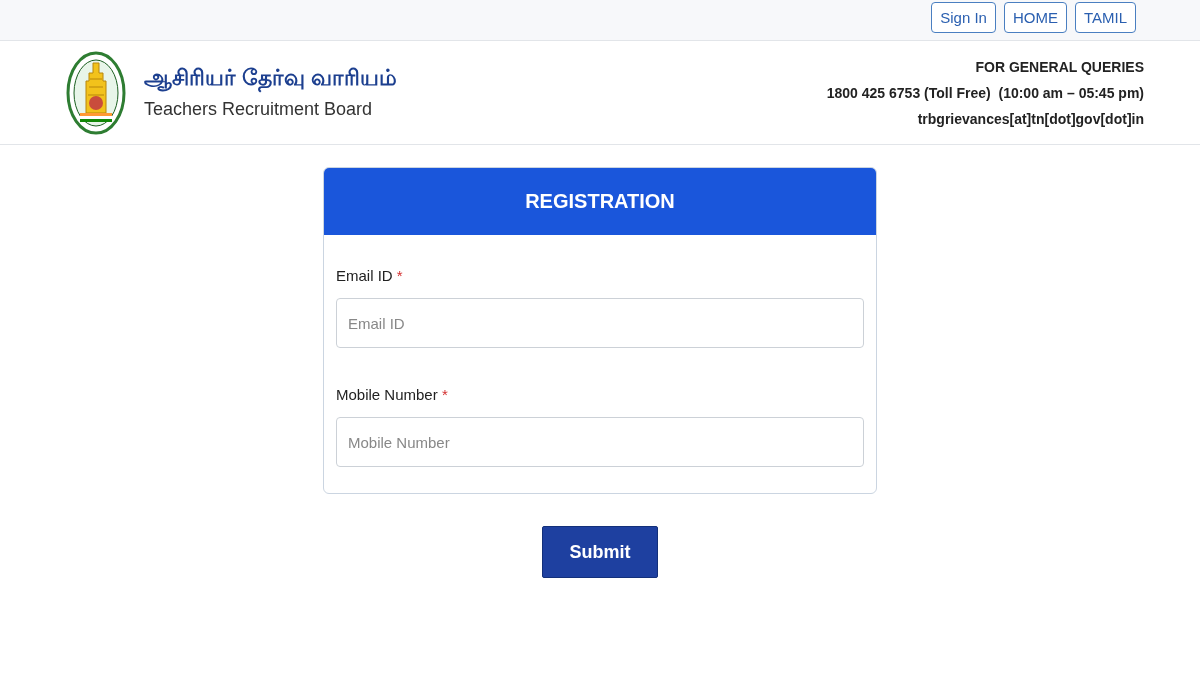  I want to click on board-title-english: Teachers Recruitment Board, so click(259, 109).